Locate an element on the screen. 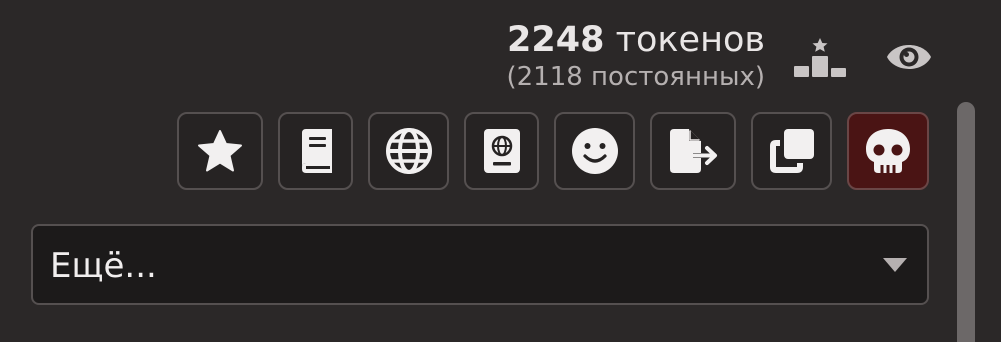 The width and height of the screenshot is (1001, 342). smiley-icon is located at coordinates (594, 151).